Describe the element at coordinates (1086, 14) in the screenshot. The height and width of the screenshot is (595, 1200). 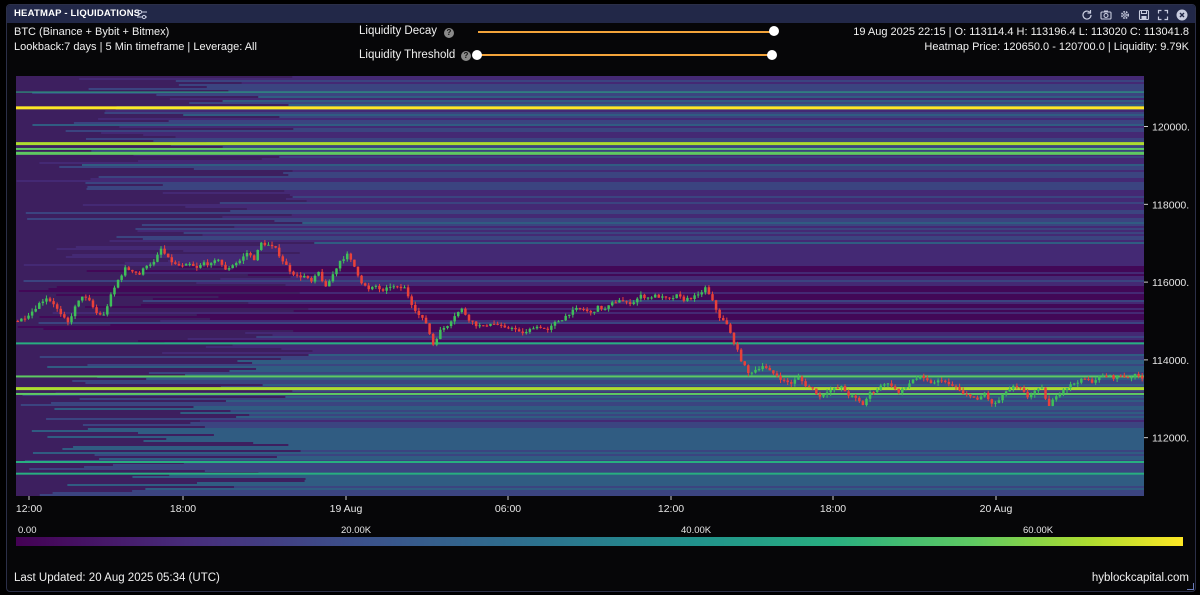
I see `refresh-icon` at that location.